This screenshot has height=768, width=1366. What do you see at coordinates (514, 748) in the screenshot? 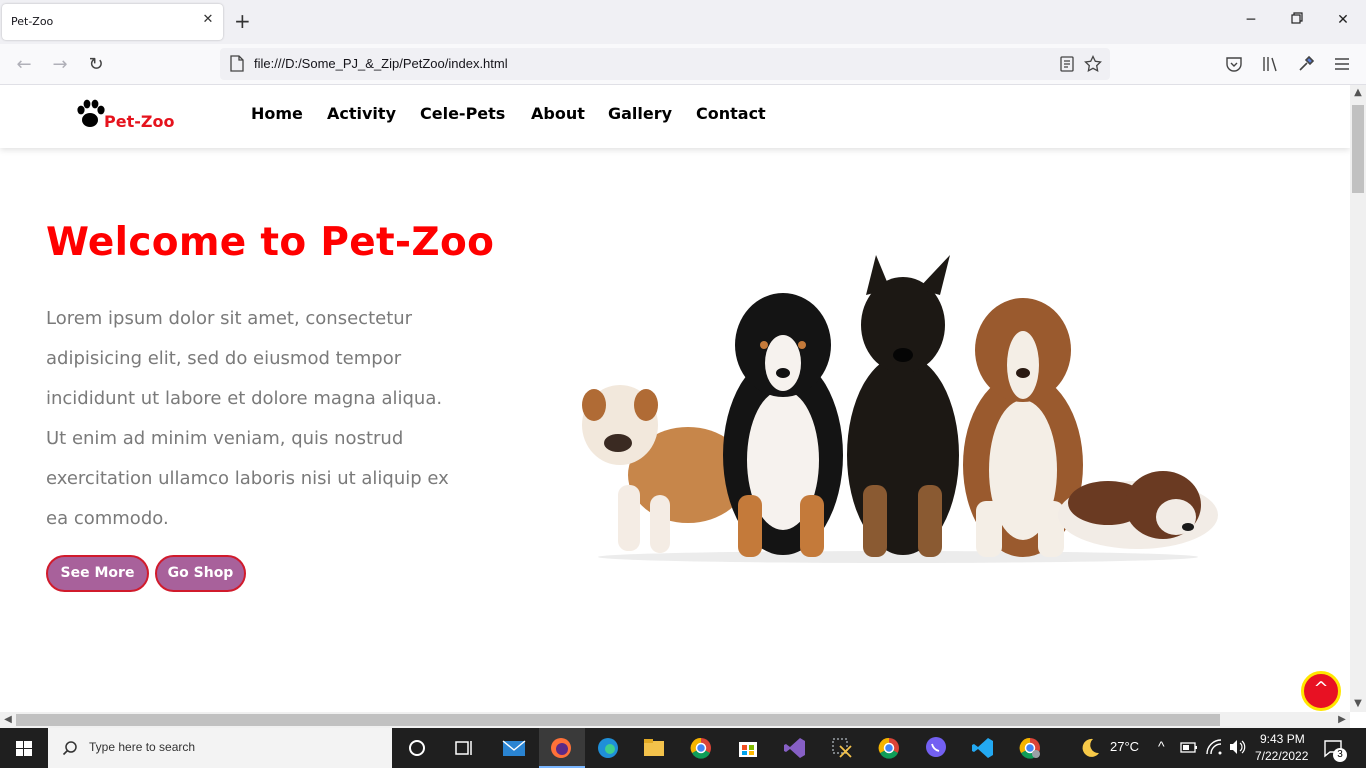
I see `mail-icon` at bounding box center [514, 748].